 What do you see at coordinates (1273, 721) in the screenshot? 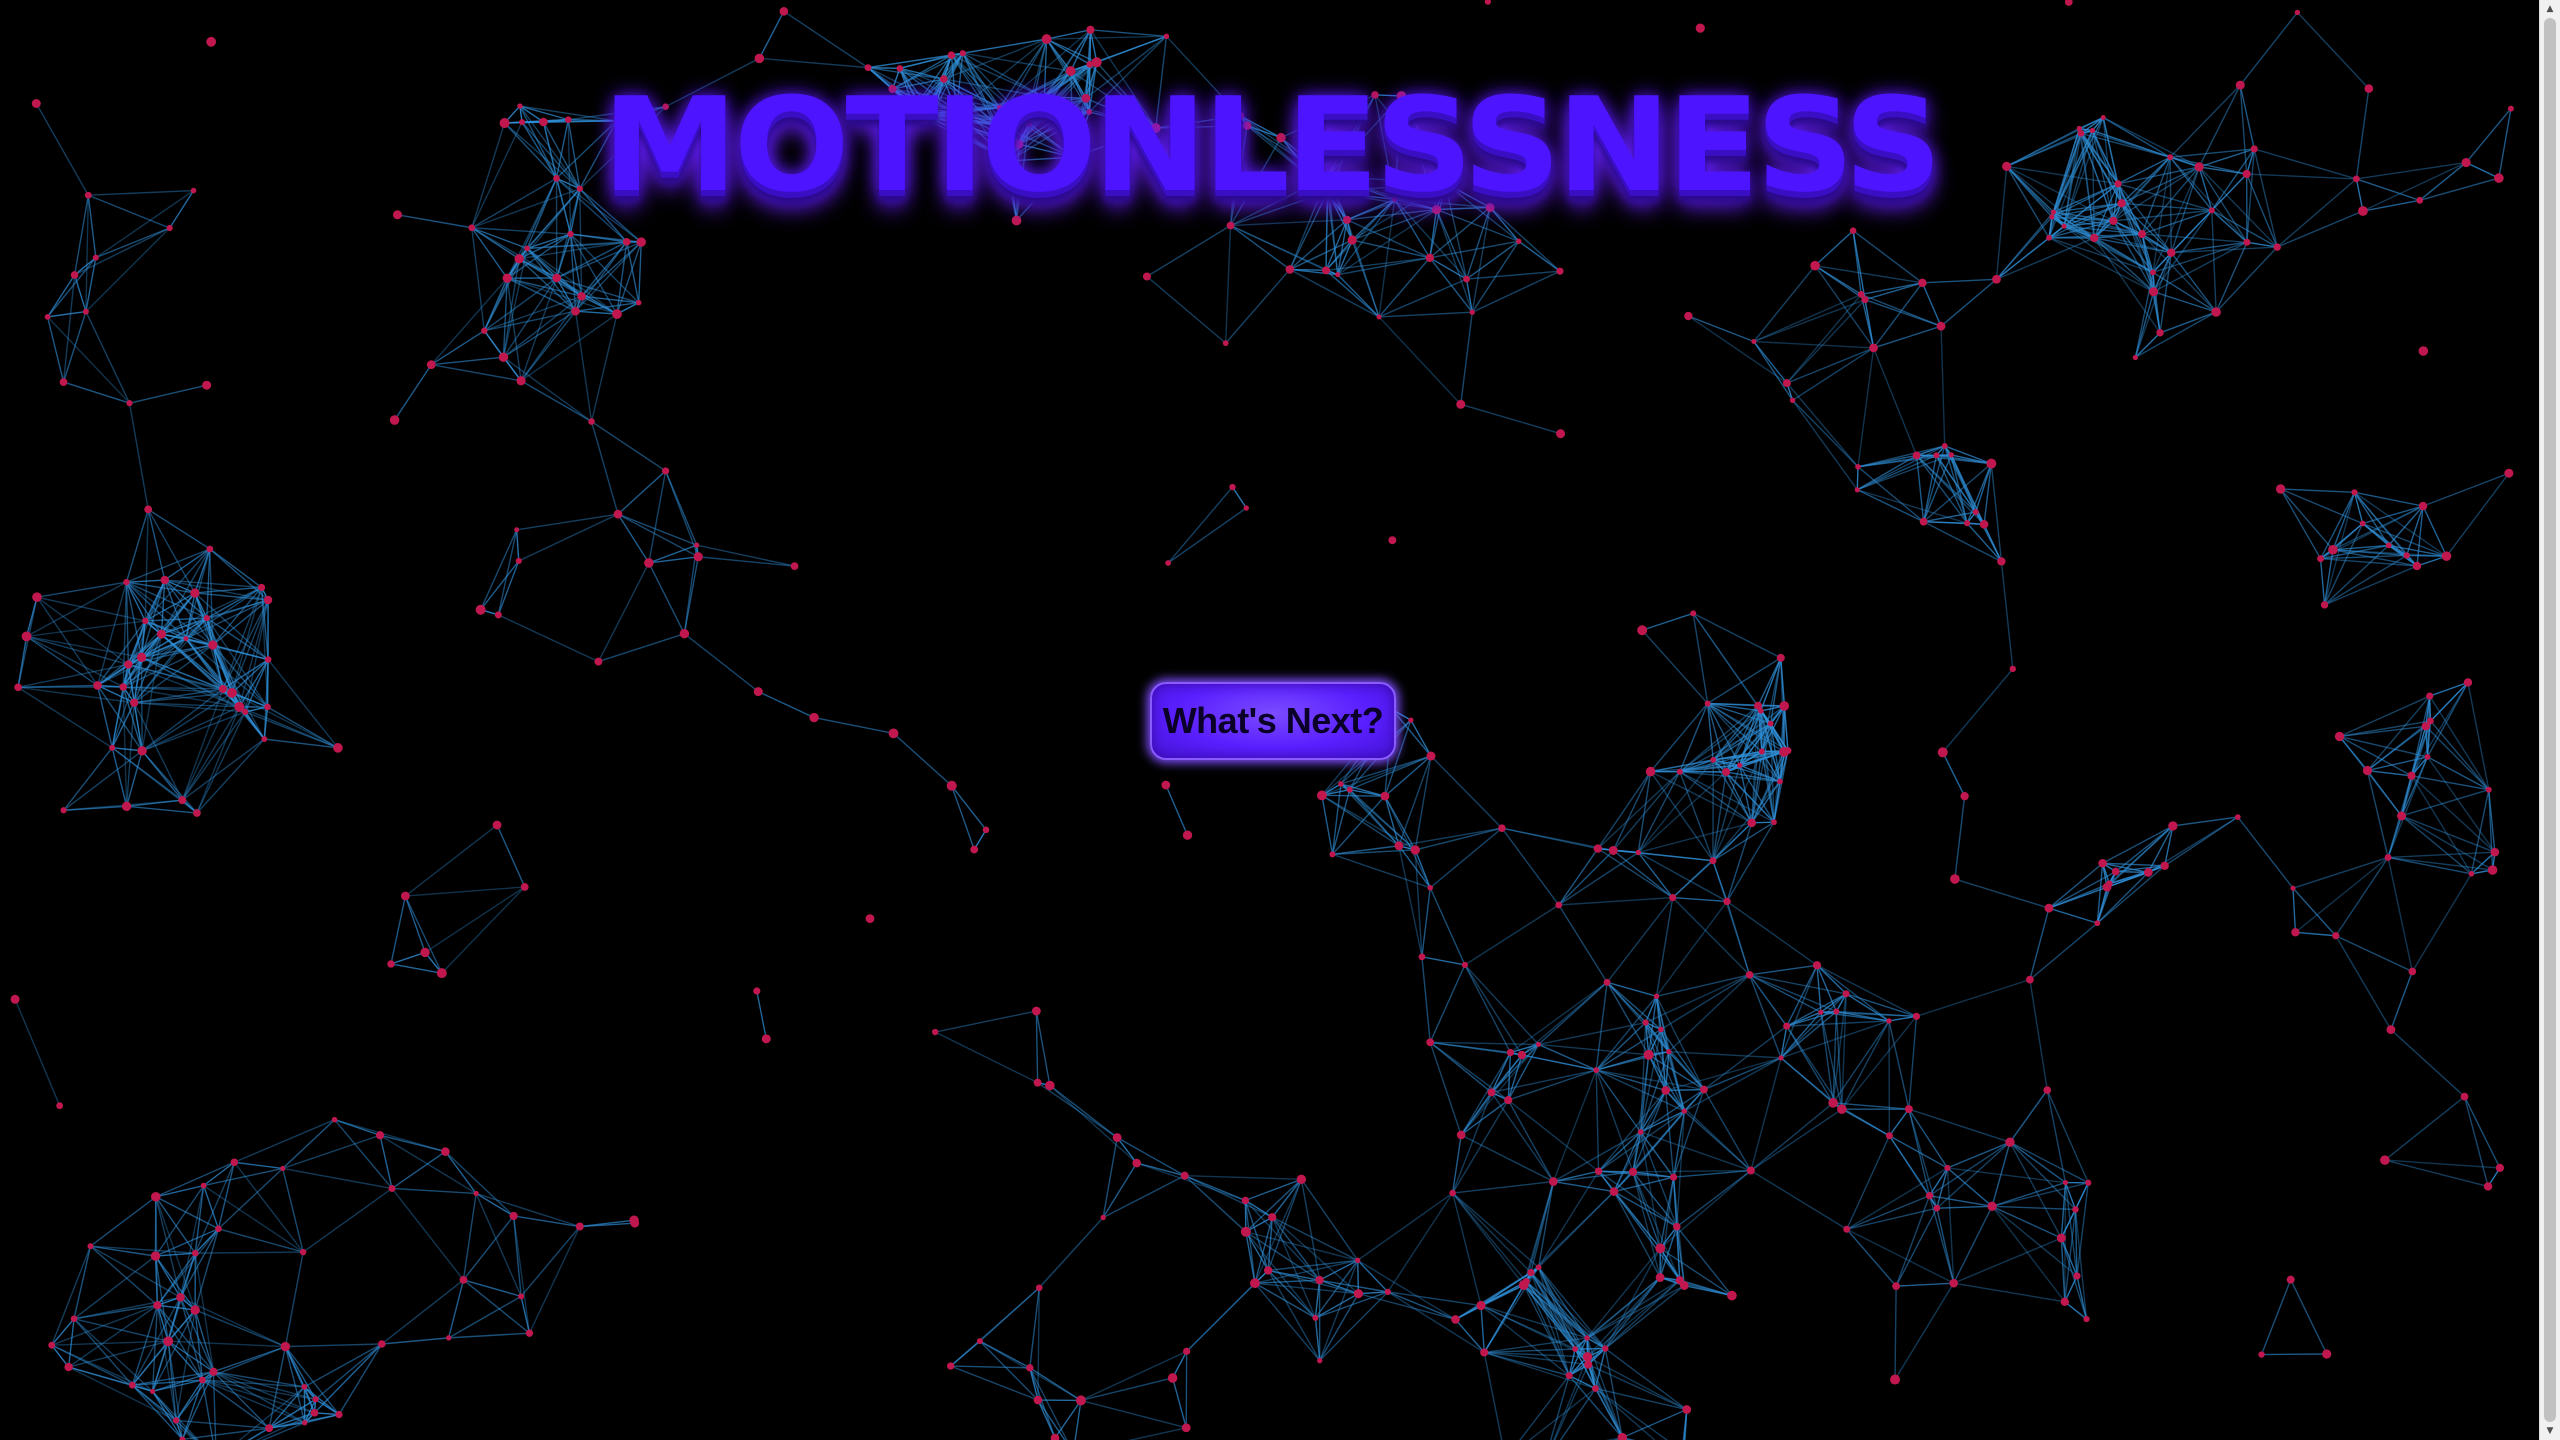
I see `whats-next-button: What's Next?` at bounding box center [1273, 721].